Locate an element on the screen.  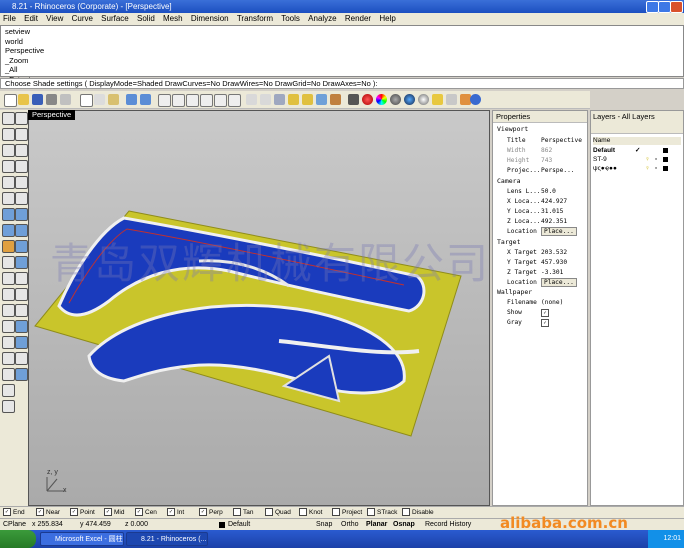
join-icon is located at coordinates (8, 294).